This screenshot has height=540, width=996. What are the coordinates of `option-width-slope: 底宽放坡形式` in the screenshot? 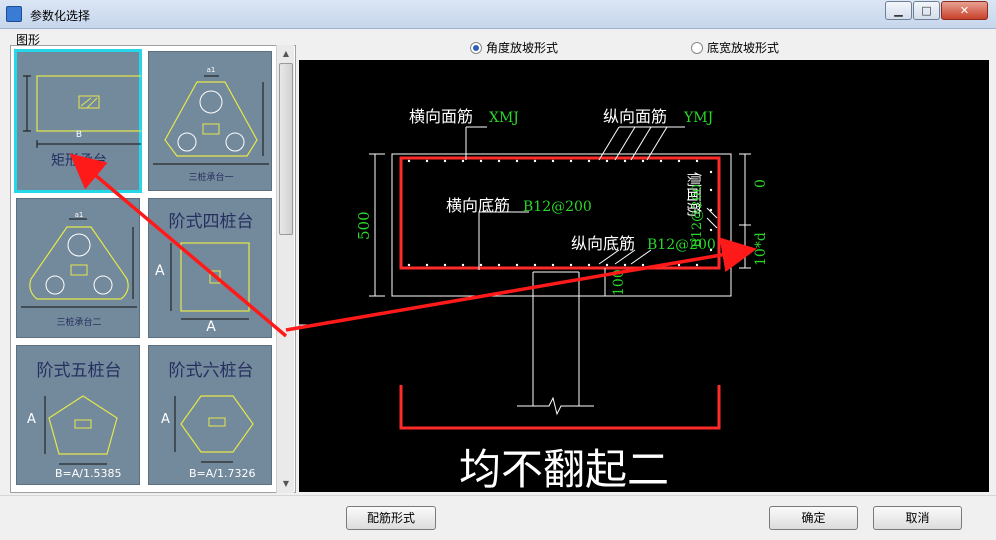 It's located at (735, 47).